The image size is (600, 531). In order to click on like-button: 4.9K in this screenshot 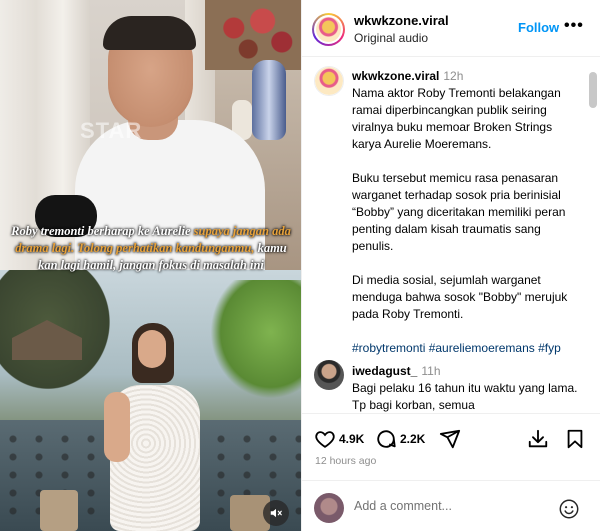, I will do `click(339, 439)`.